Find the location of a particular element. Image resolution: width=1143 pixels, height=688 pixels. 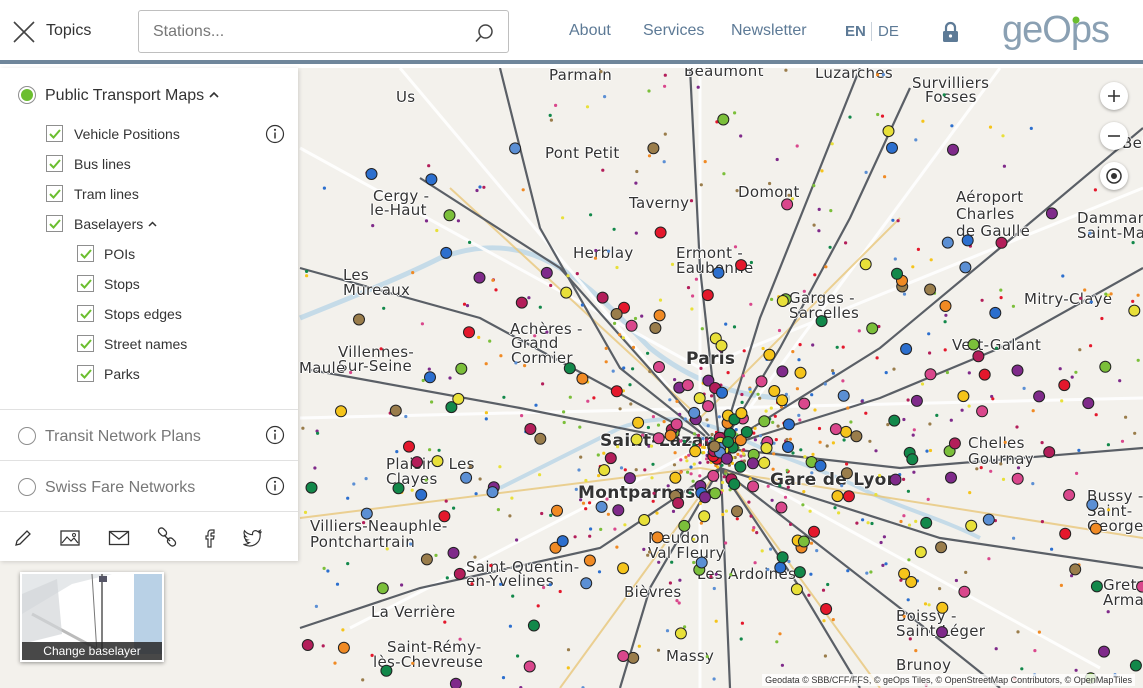

nav-about-link: About is located at coordinates (590, 31).